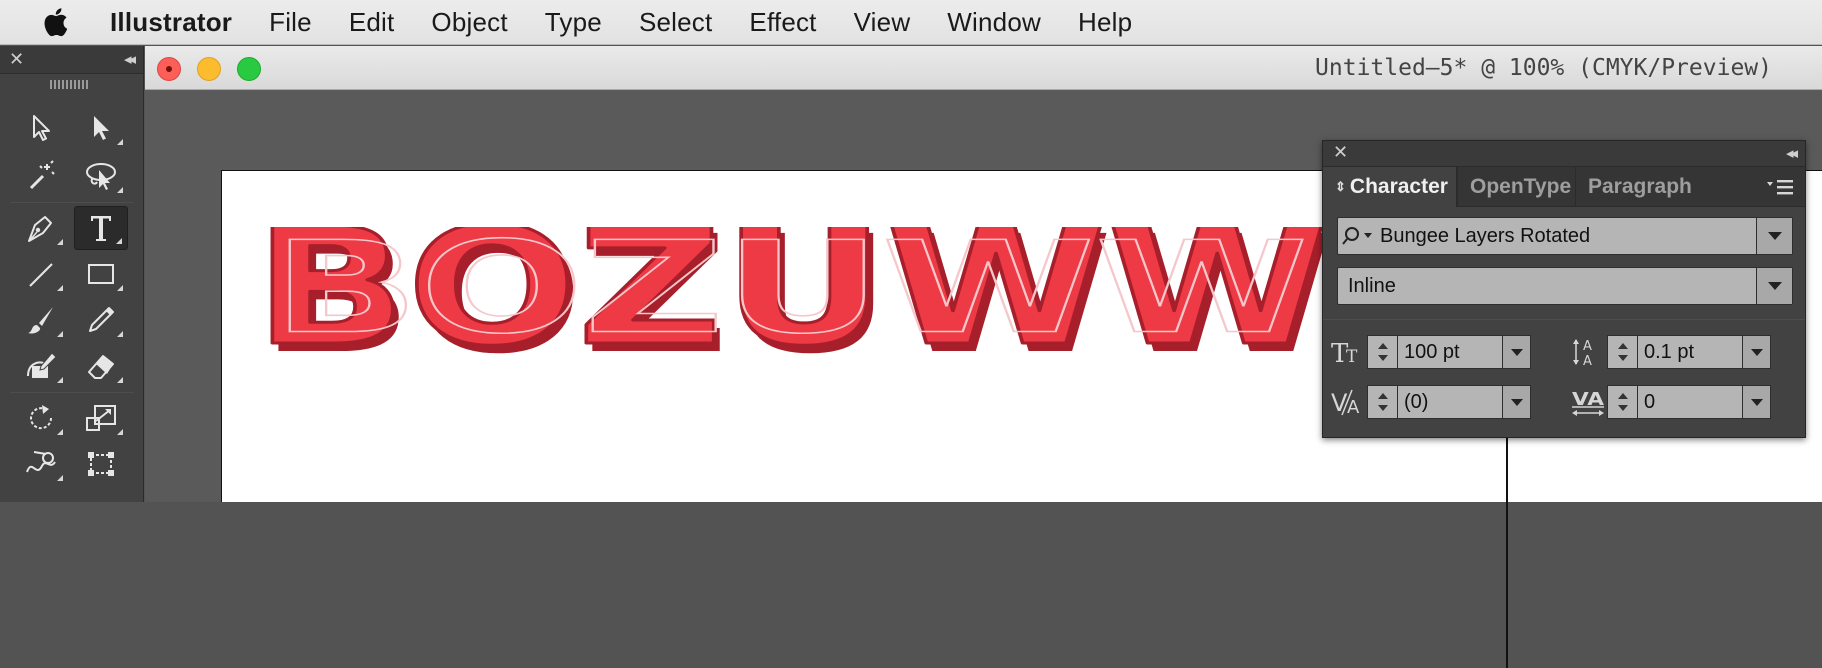 Image resolution: width=1822 pixels, height=668 pixels. What do you see at coordinates (1622, 402) in the screenshot?
I see `tracking-stepper` at bounding box center [1622, 402].